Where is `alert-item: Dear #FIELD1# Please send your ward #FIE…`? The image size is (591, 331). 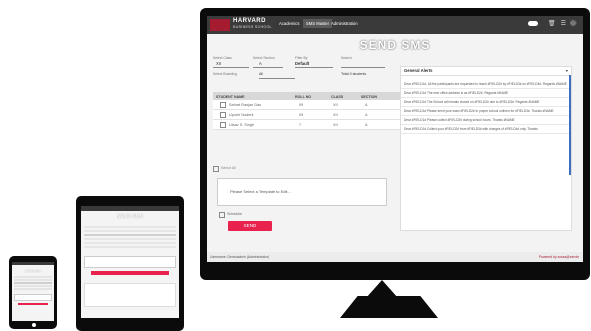 alert-item: Dear #FIELD1# Please send your ward #FIE… is located at coordinates (486, 111).